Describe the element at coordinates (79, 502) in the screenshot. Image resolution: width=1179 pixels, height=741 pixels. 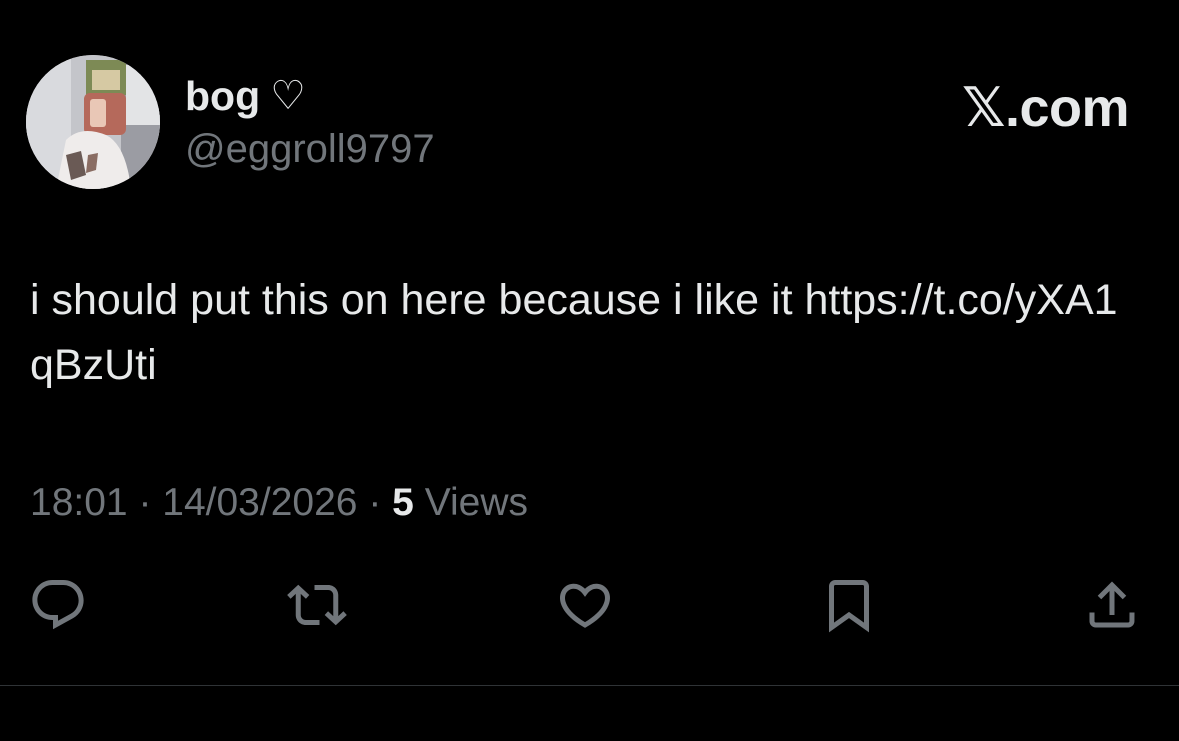
I see `tweet-time: 18:01` at that location.